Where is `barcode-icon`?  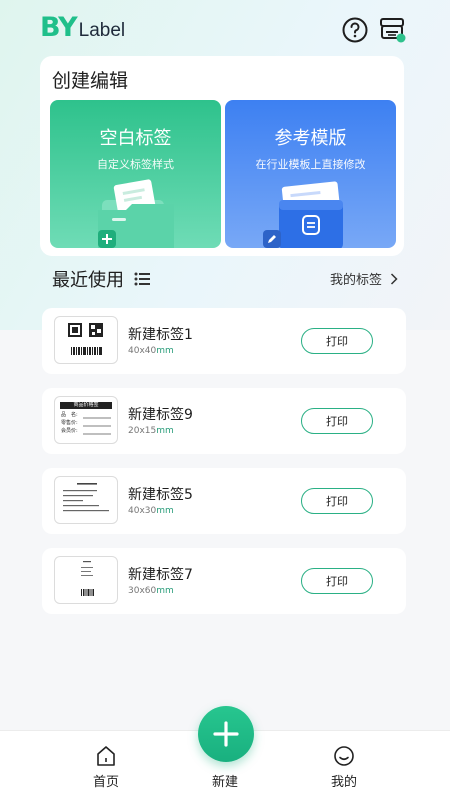
barcode-icon is located at coordinates (87, 578).